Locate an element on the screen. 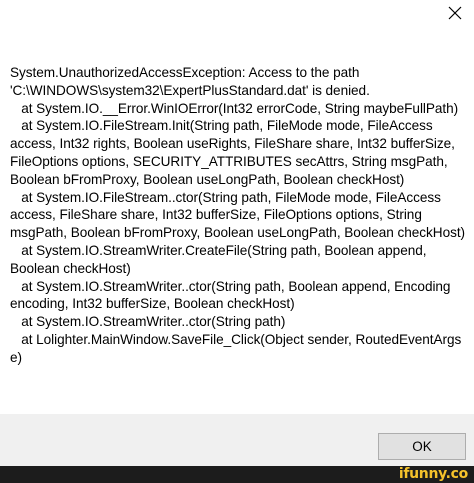  ok-button: OK is located at coordinates (422, 446).